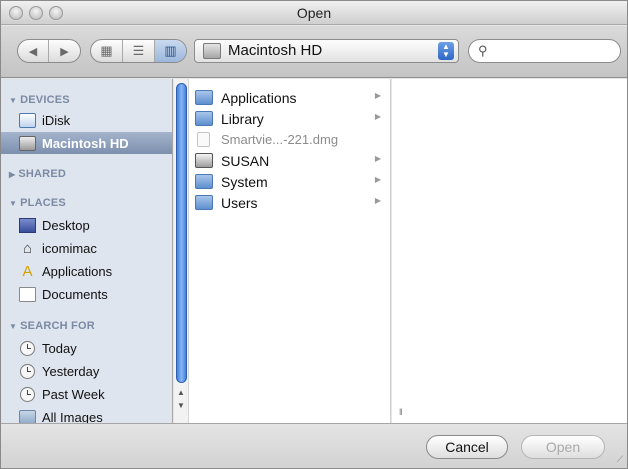 The height and width of the screenshot is (469, 628). I want to click on sidebar-item-yesterday: Yesterday, so click(86, 371).